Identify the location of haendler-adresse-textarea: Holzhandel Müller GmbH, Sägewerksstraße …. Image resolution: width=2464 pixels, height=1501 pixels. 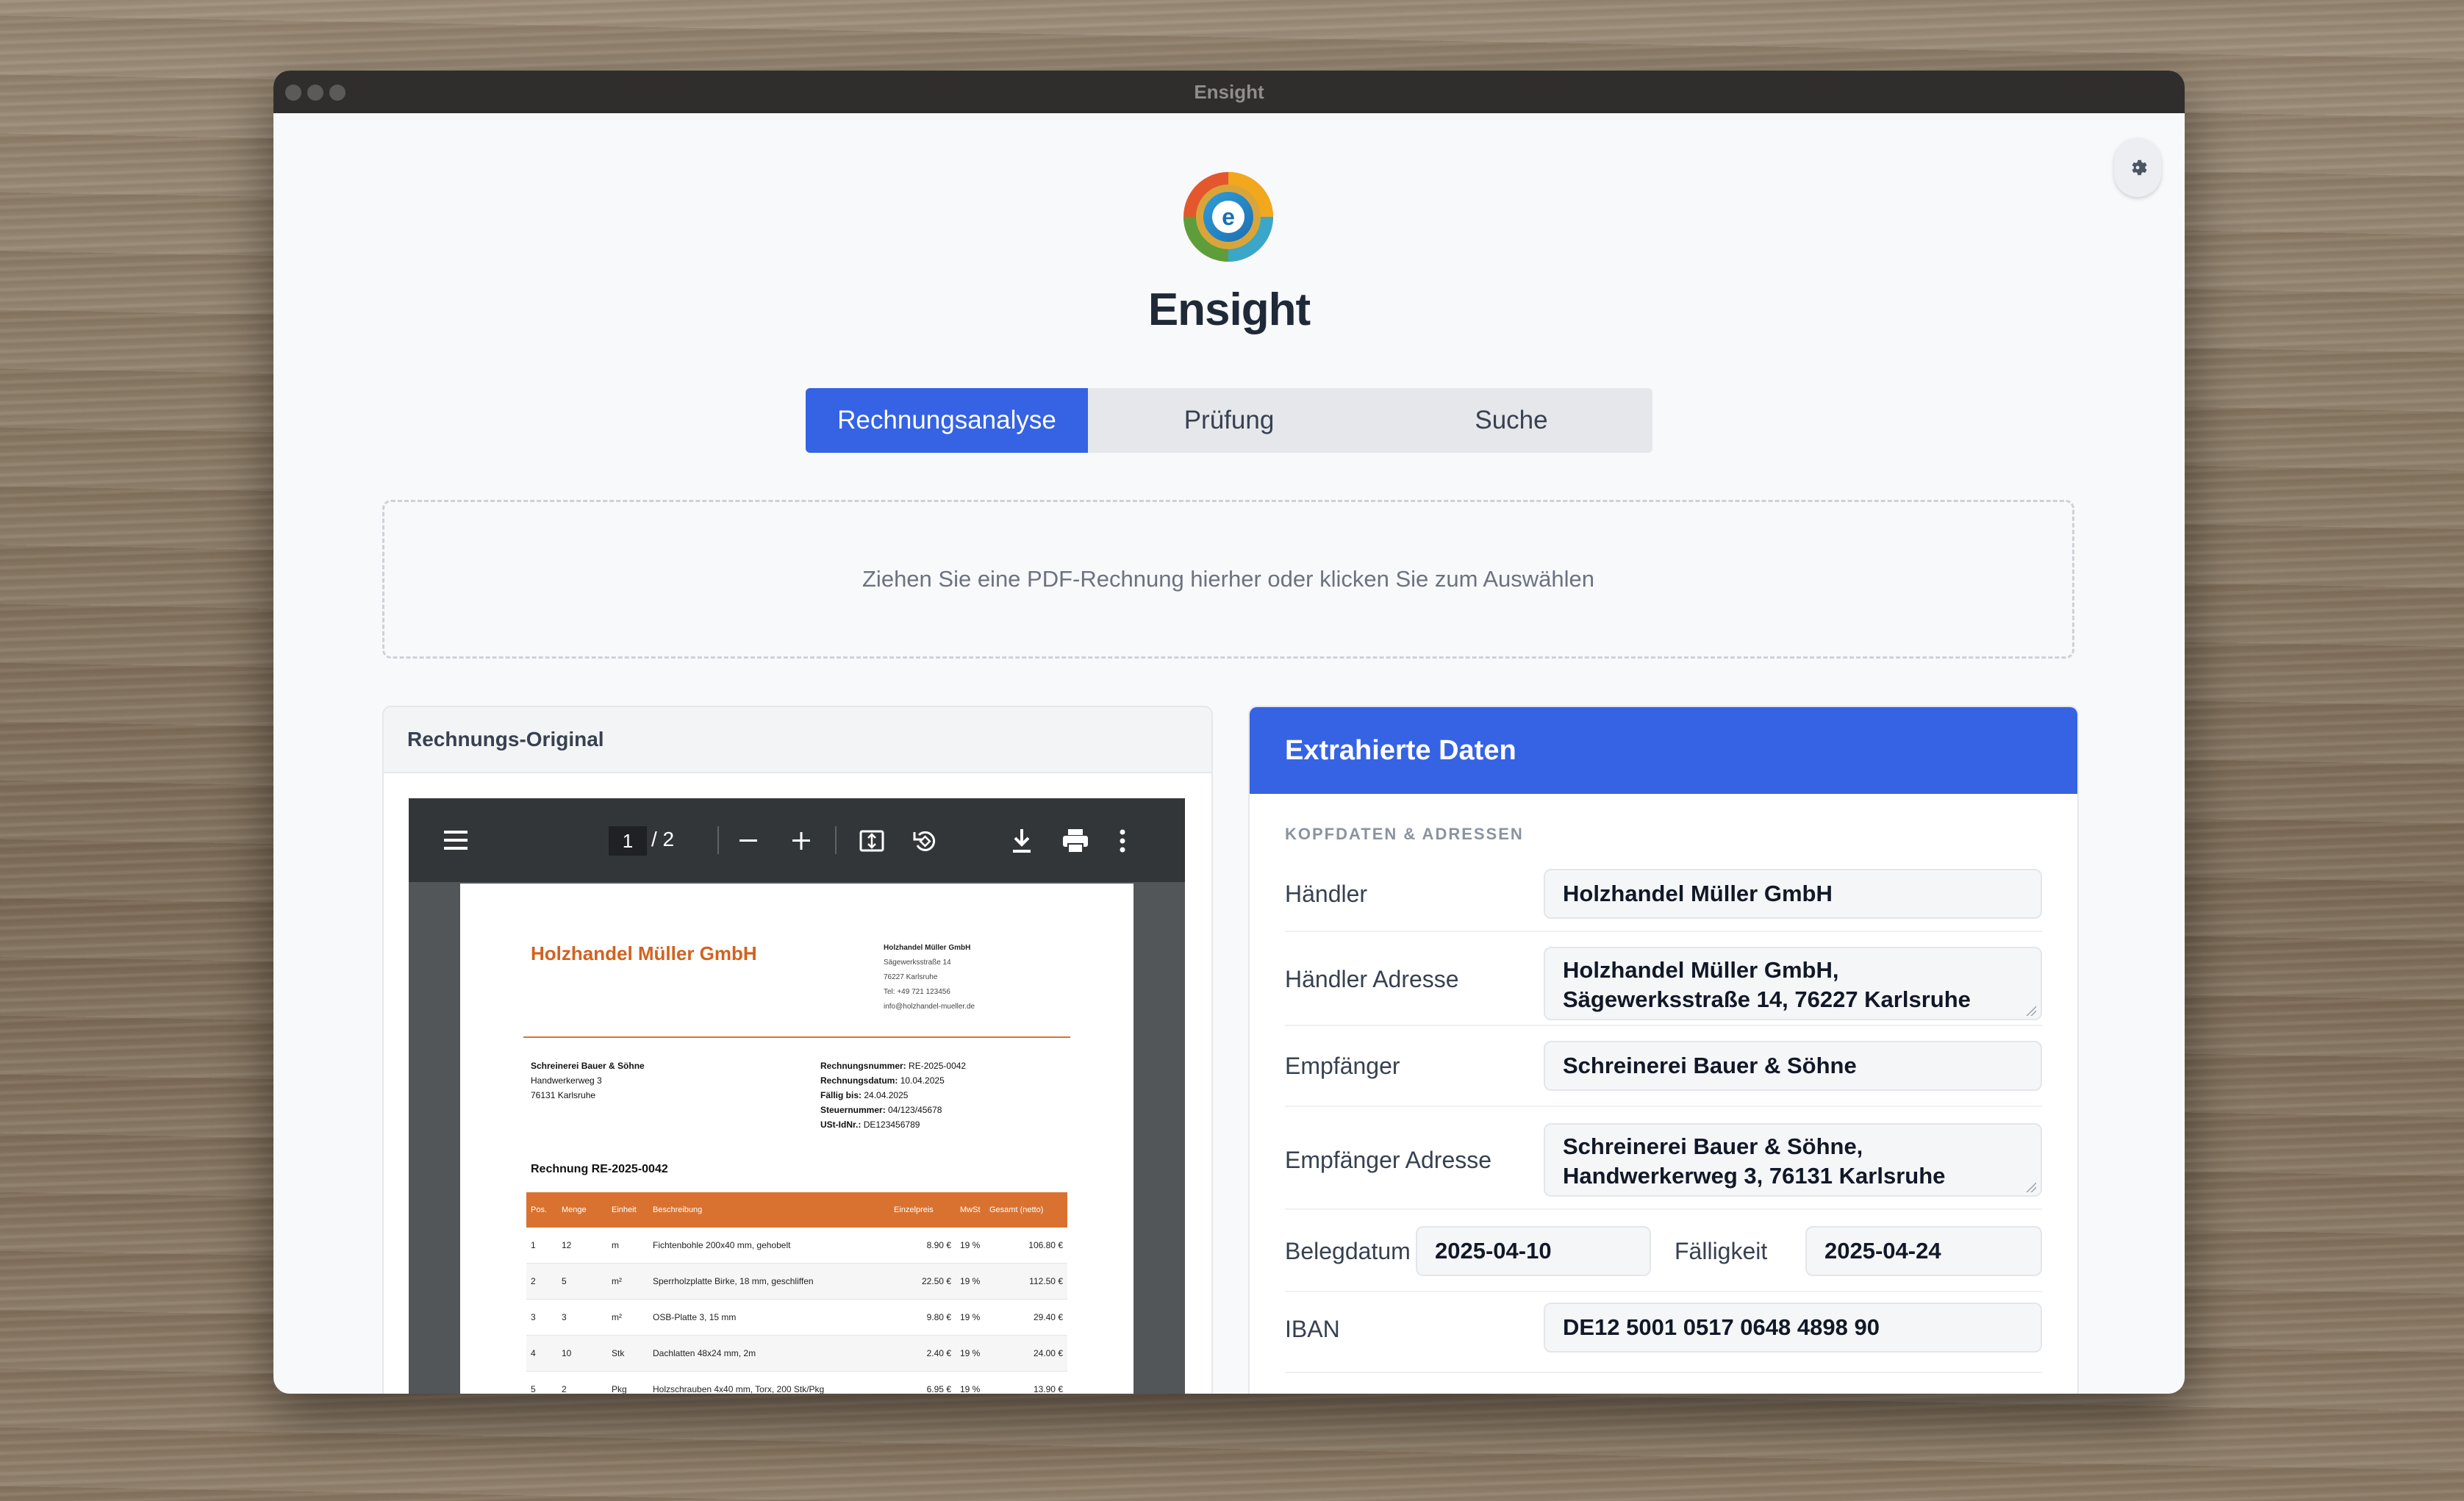
(1793, 983).